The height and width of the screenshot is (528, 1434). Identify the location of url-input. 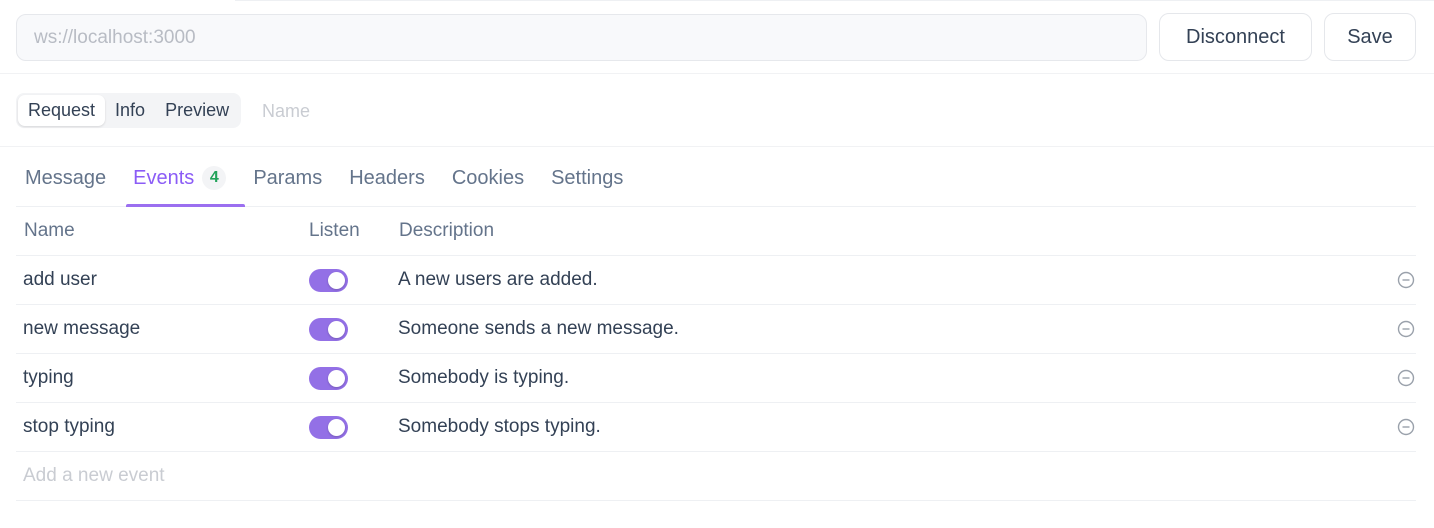
(590, 37).